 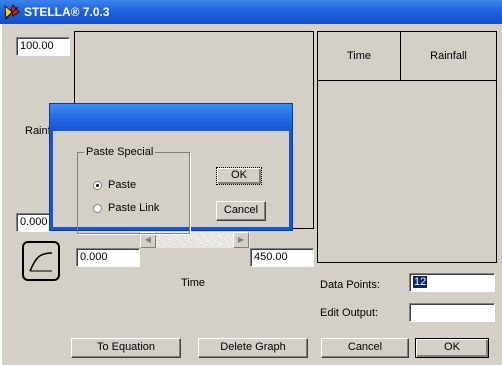 I want to click on cancel-button: Cancel, so click(x=365, y=348).